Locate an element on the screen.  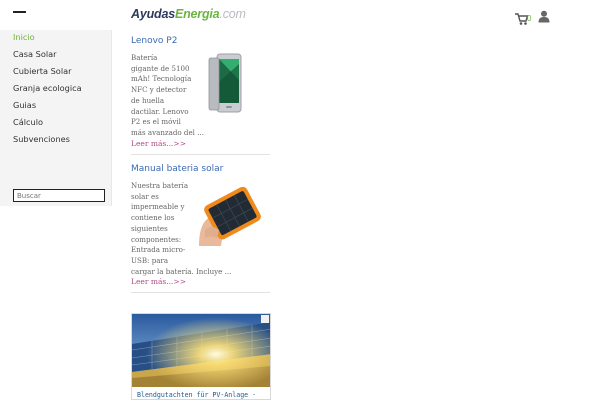
hamburger-menu-icon is located at coordinates (19, 15).